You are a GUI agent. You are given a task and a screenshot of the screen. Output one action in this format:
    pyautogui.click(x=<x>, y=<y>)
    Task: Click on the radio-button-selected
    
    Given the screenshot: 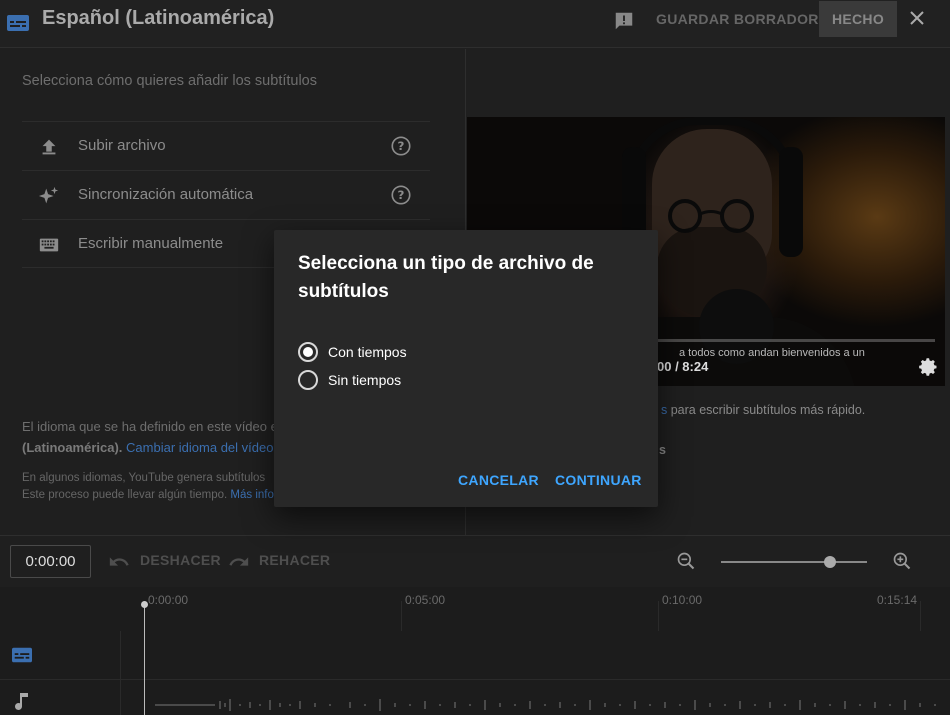 What is the action you would take?
    pyautogui.click(x=308, y=352)
    